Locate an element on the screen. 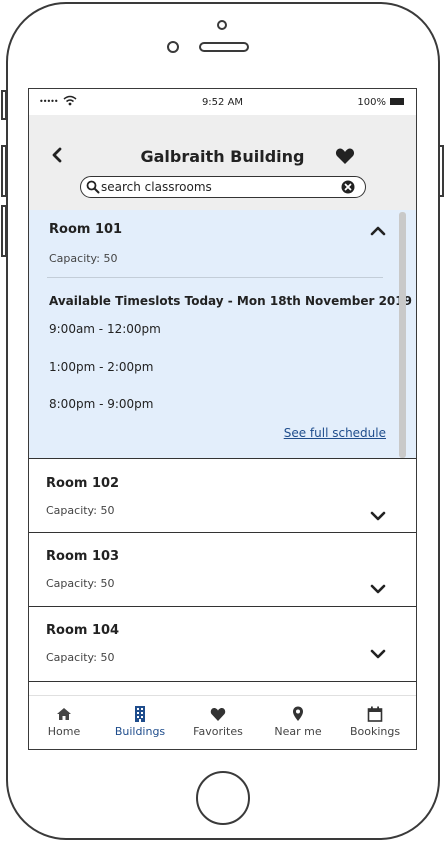 The height and width of the screenshot is (844, 445). phone-side-button is located at coordinates (4, 105).